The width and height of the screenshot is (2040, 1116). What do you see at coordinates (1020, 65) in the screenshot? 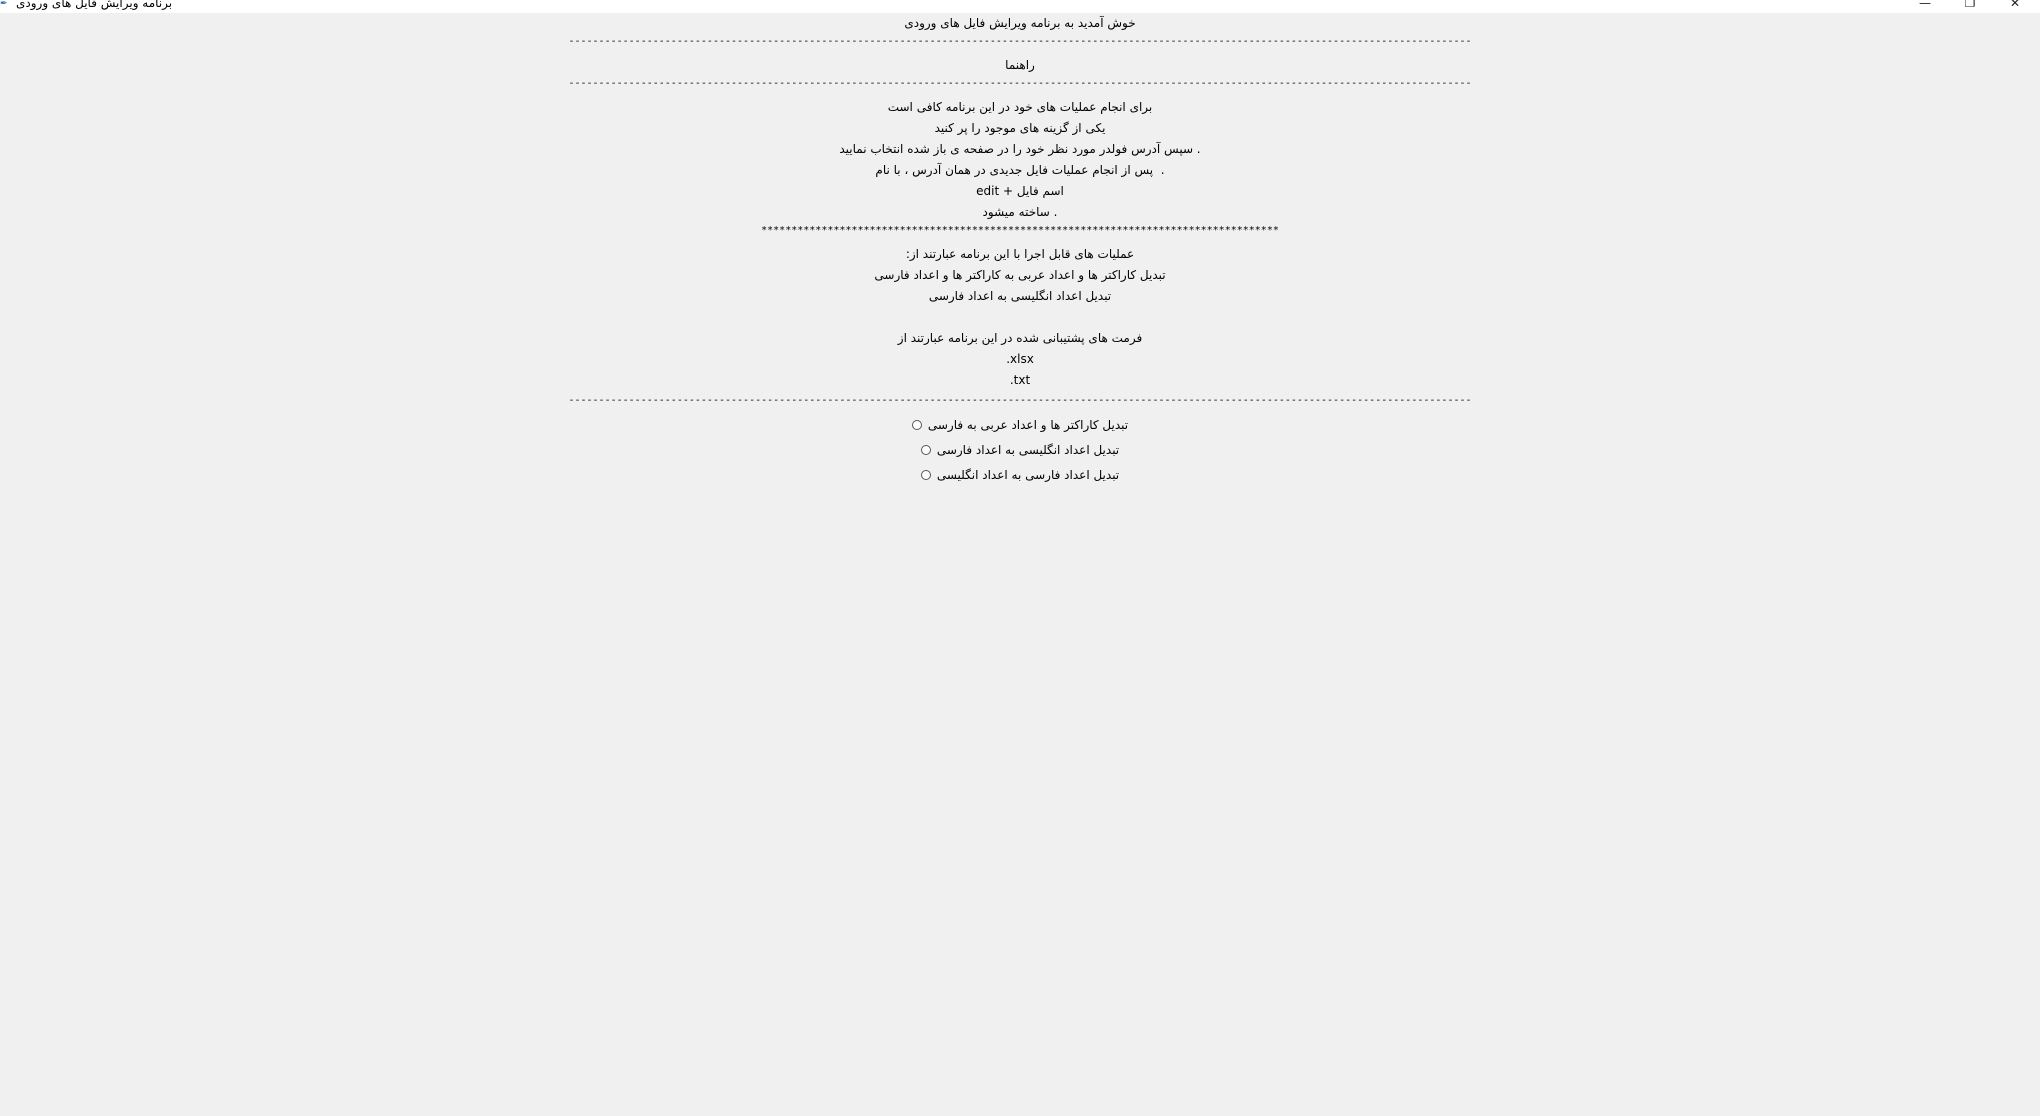
I see `help-title: راهنما` at bounding box center [1020, 65].